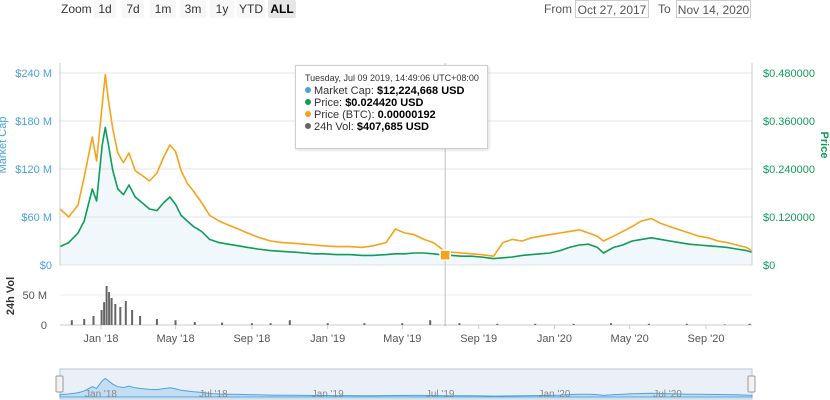  I want to click on x-axis-tick-label: Sep '18, so click(251, 339).